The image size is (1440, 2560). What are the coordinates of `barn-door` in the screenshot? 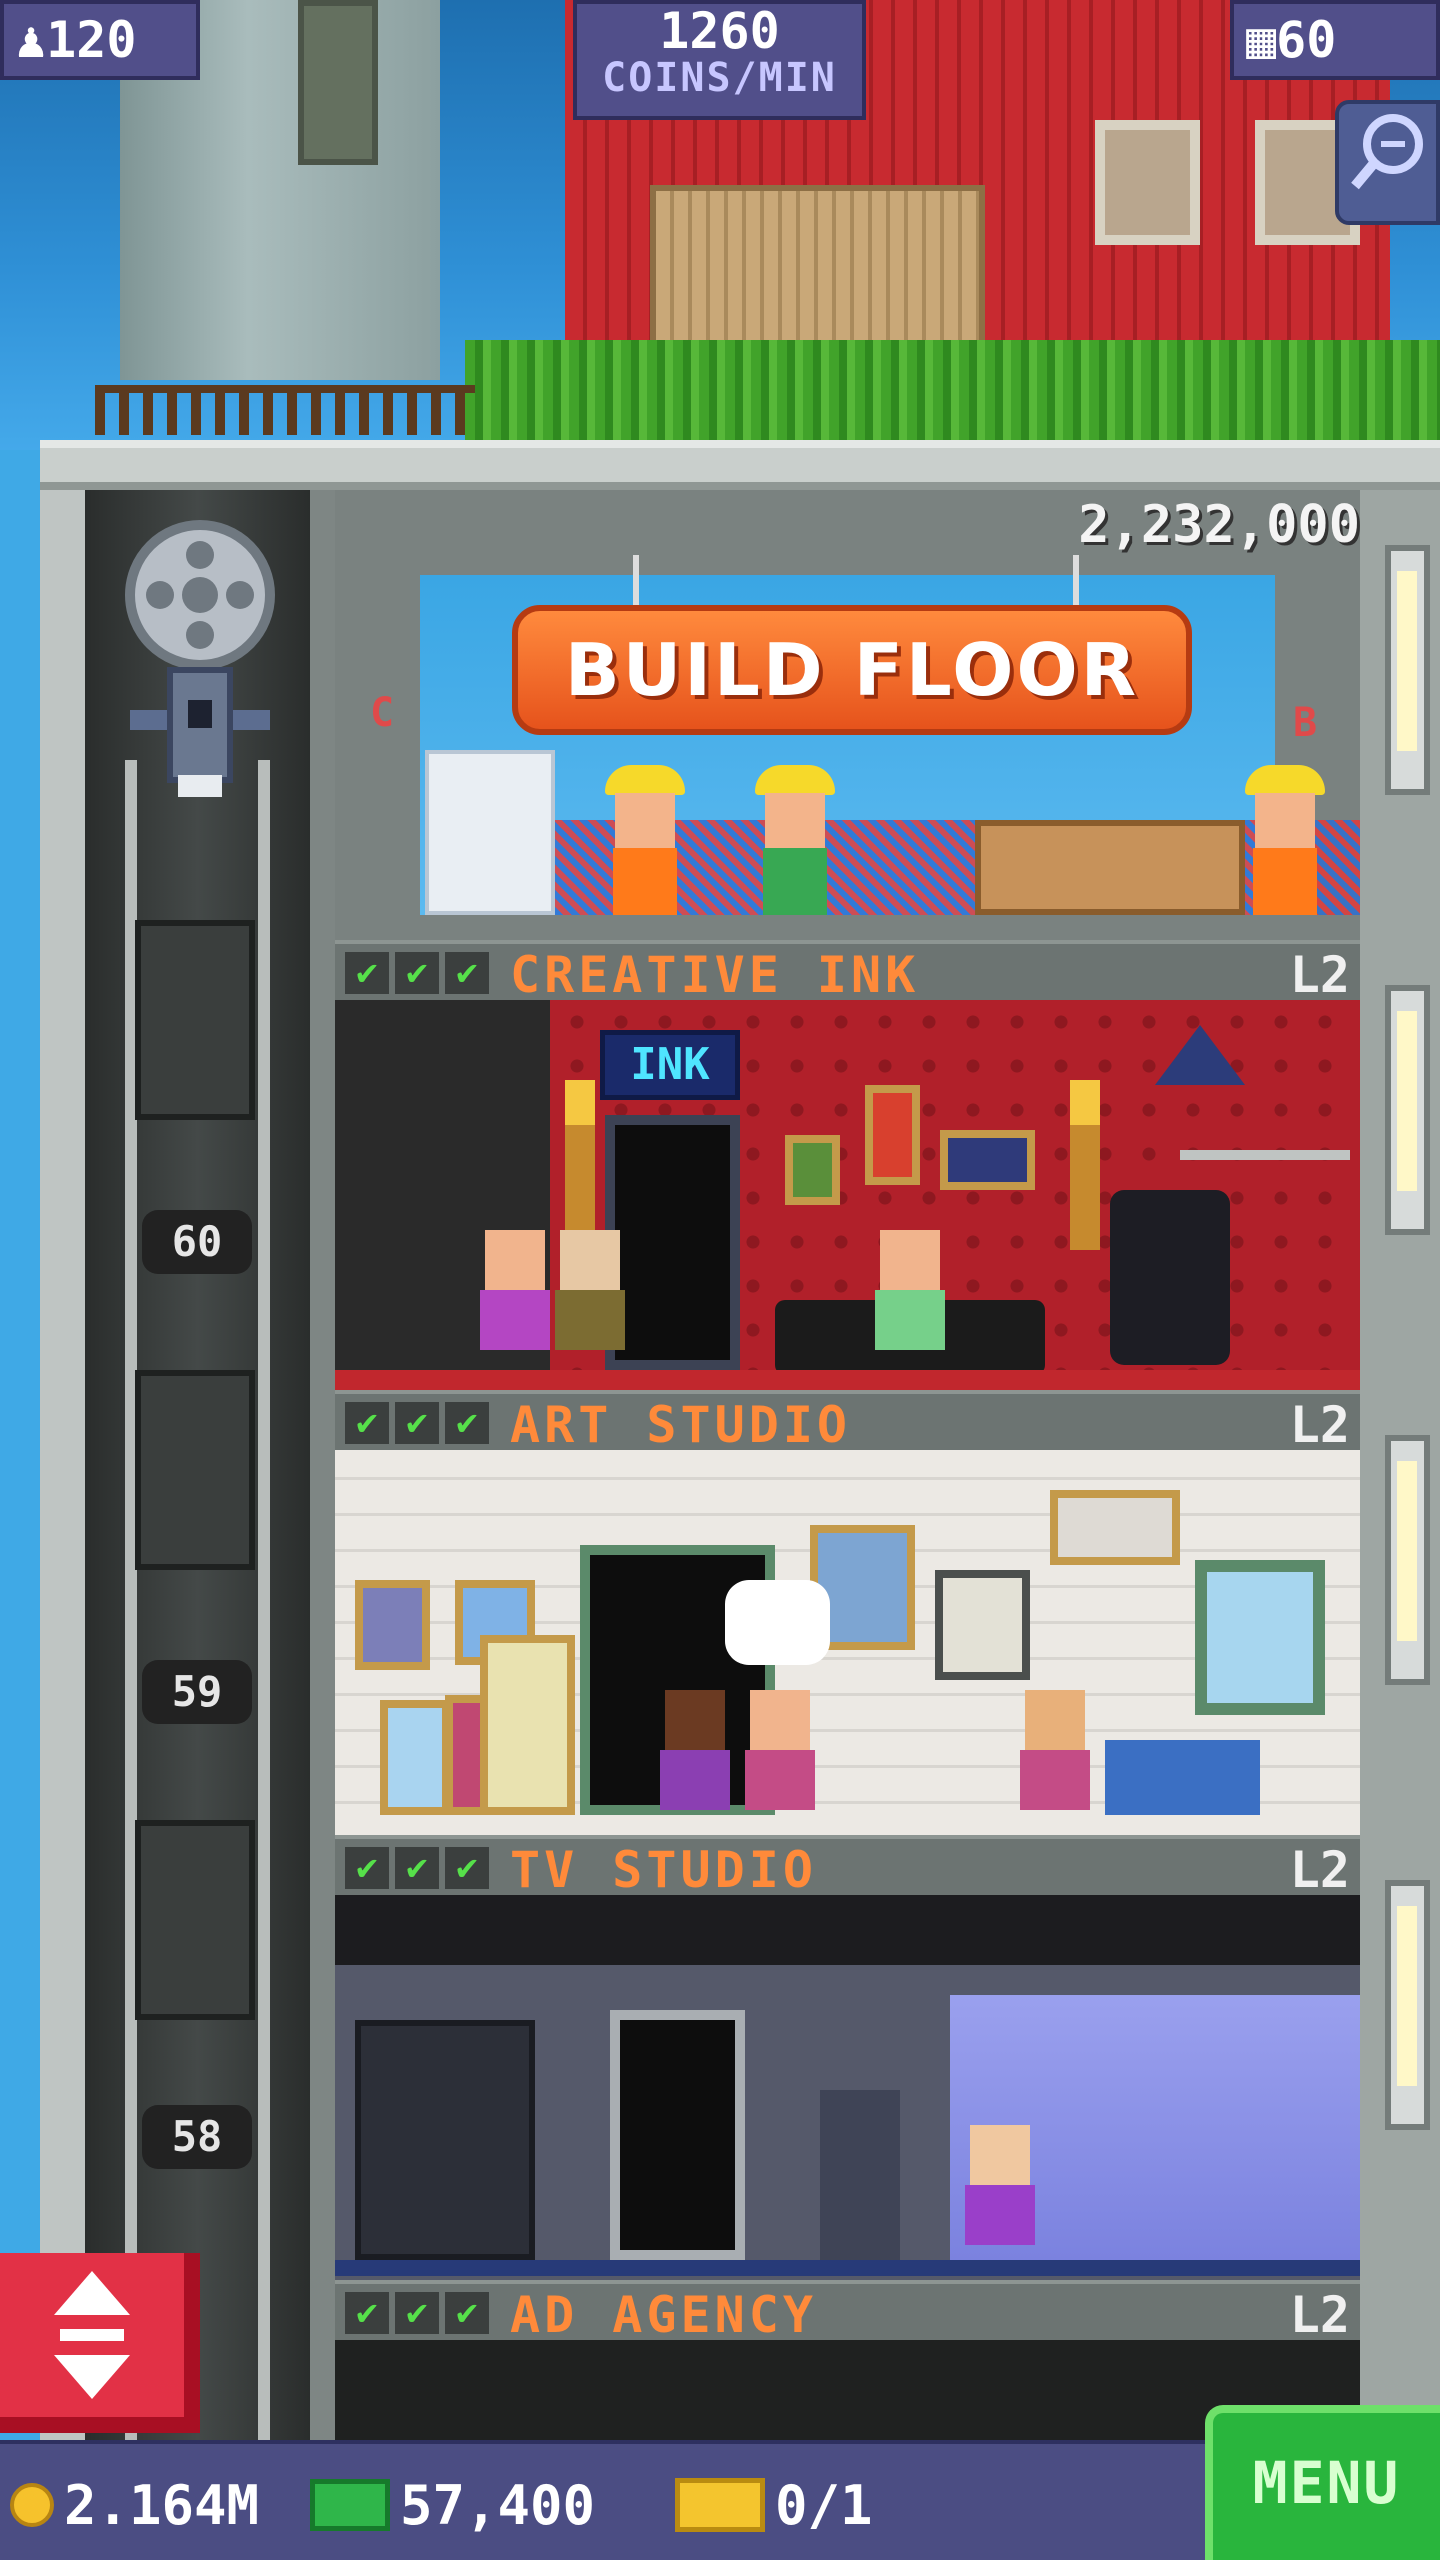 It's located at (817, 272).